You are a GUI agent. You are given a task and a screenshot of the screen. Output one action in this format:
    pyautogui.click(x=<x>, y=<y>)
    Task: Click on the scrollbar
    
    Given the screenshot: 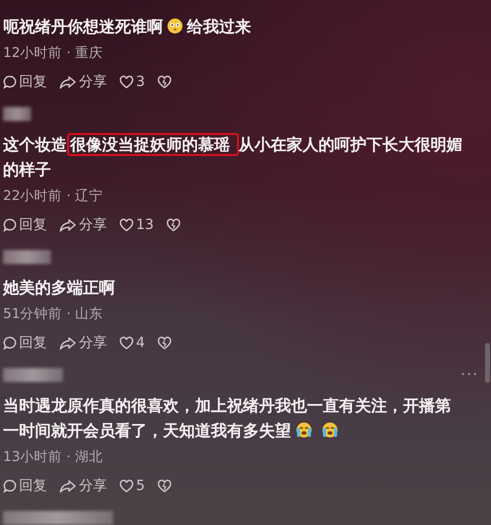 What is the action you would take?
    pyautogui.click(x=487, y=363)
    